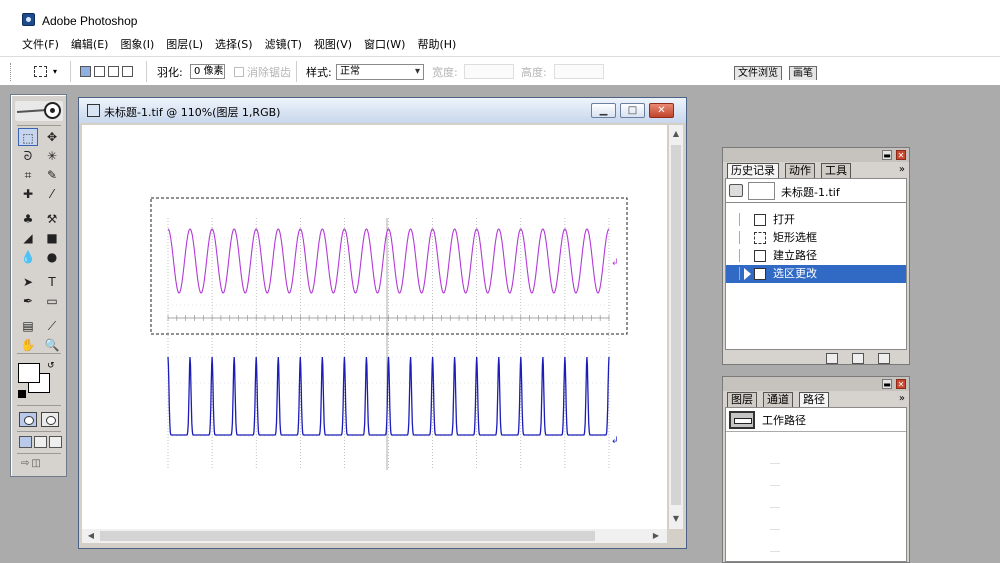 This screenshot has width=1000, height=563. Describe the element at coordinates (615, 441) in the screenshot. I see `channel-marker: ↲` at that location.